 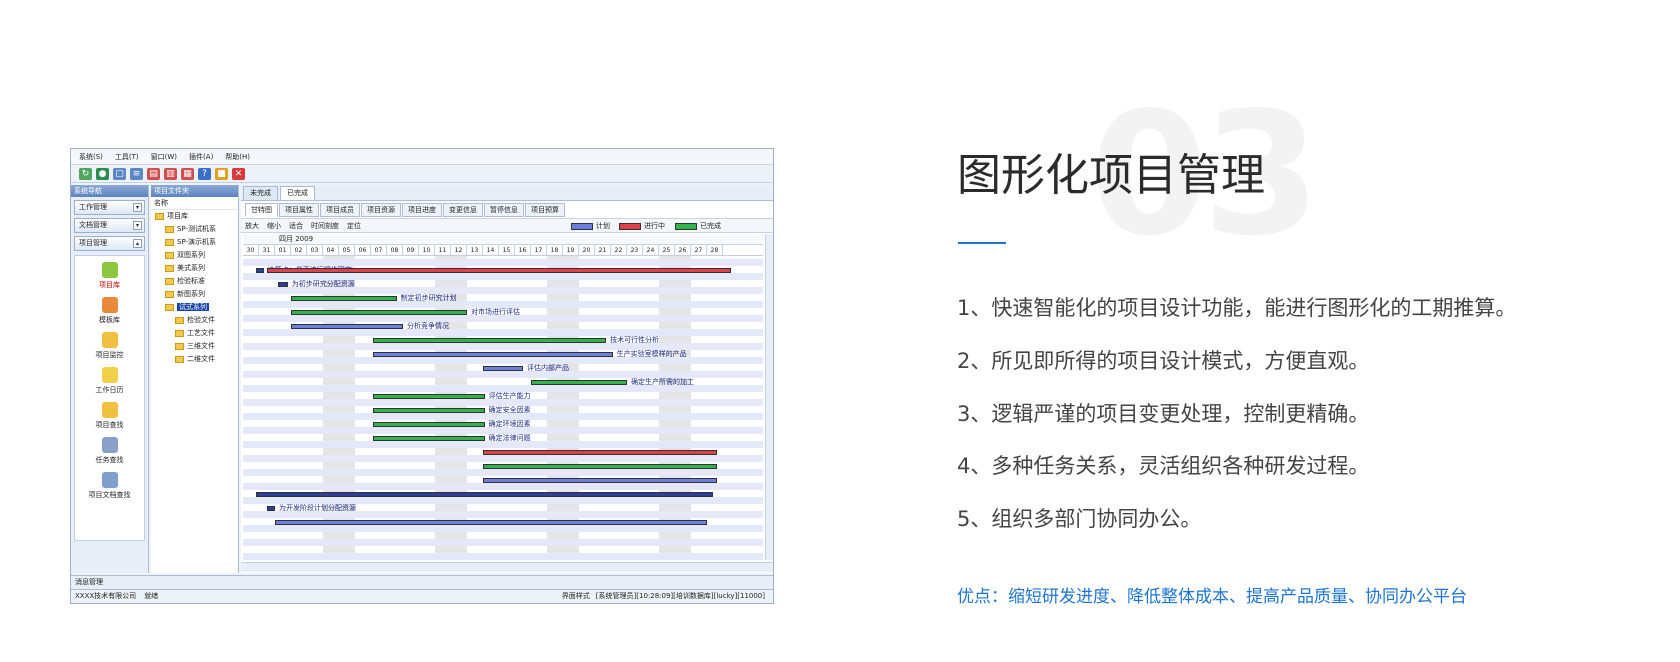 I want to click on menu-item: 帮助(H), so click(x=237, y=157).